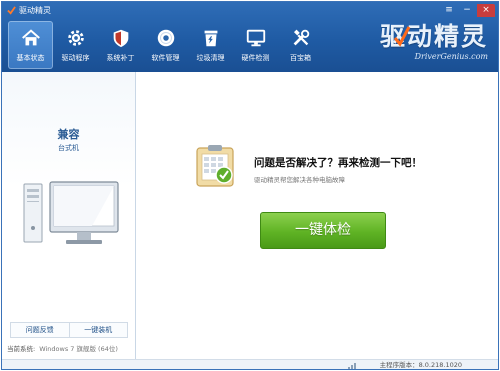 Image resolution: width=500 pixels, height=371 pixels. I want to click on menu-button: ≡, so click(449, 10).